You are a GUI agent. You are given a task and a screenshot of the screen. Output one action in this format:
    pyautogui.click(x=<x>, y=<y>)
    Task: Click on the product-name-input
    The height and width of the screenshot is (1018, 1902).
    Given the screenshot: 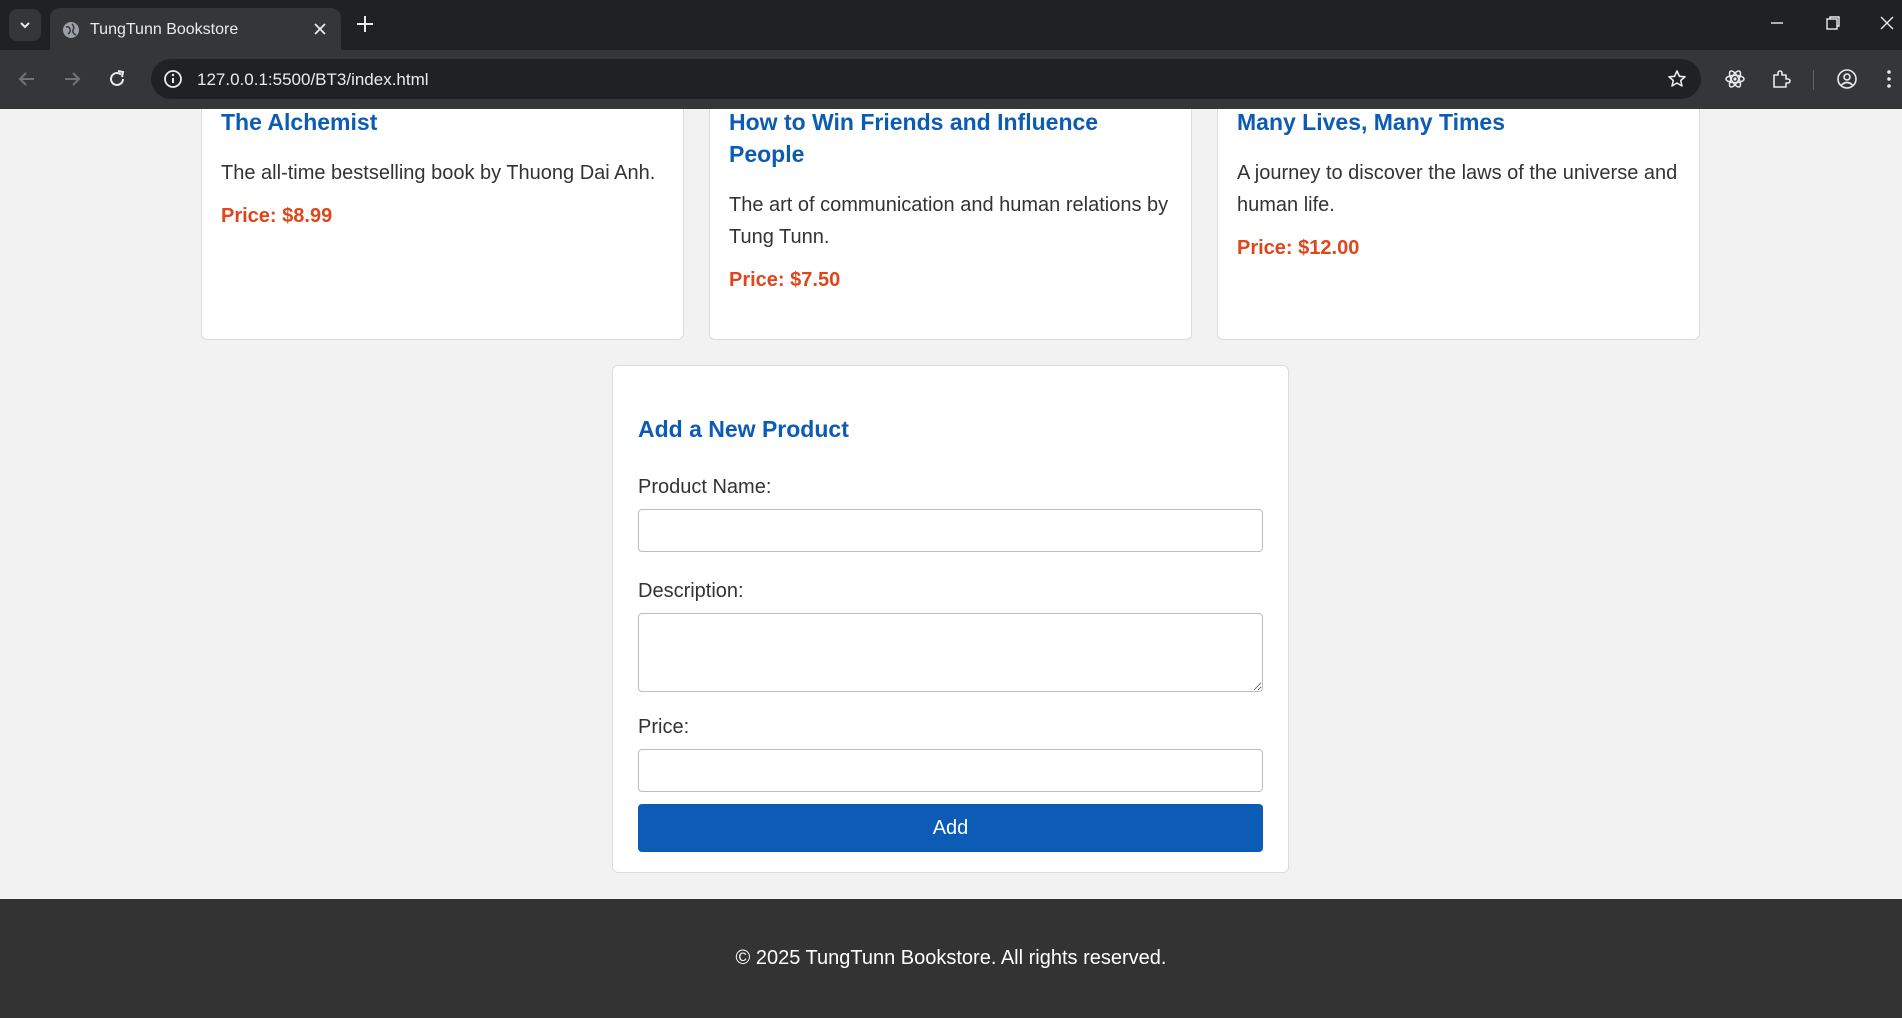 What is the action you would take?
    pyautogui.click(x=950, y=530)
    